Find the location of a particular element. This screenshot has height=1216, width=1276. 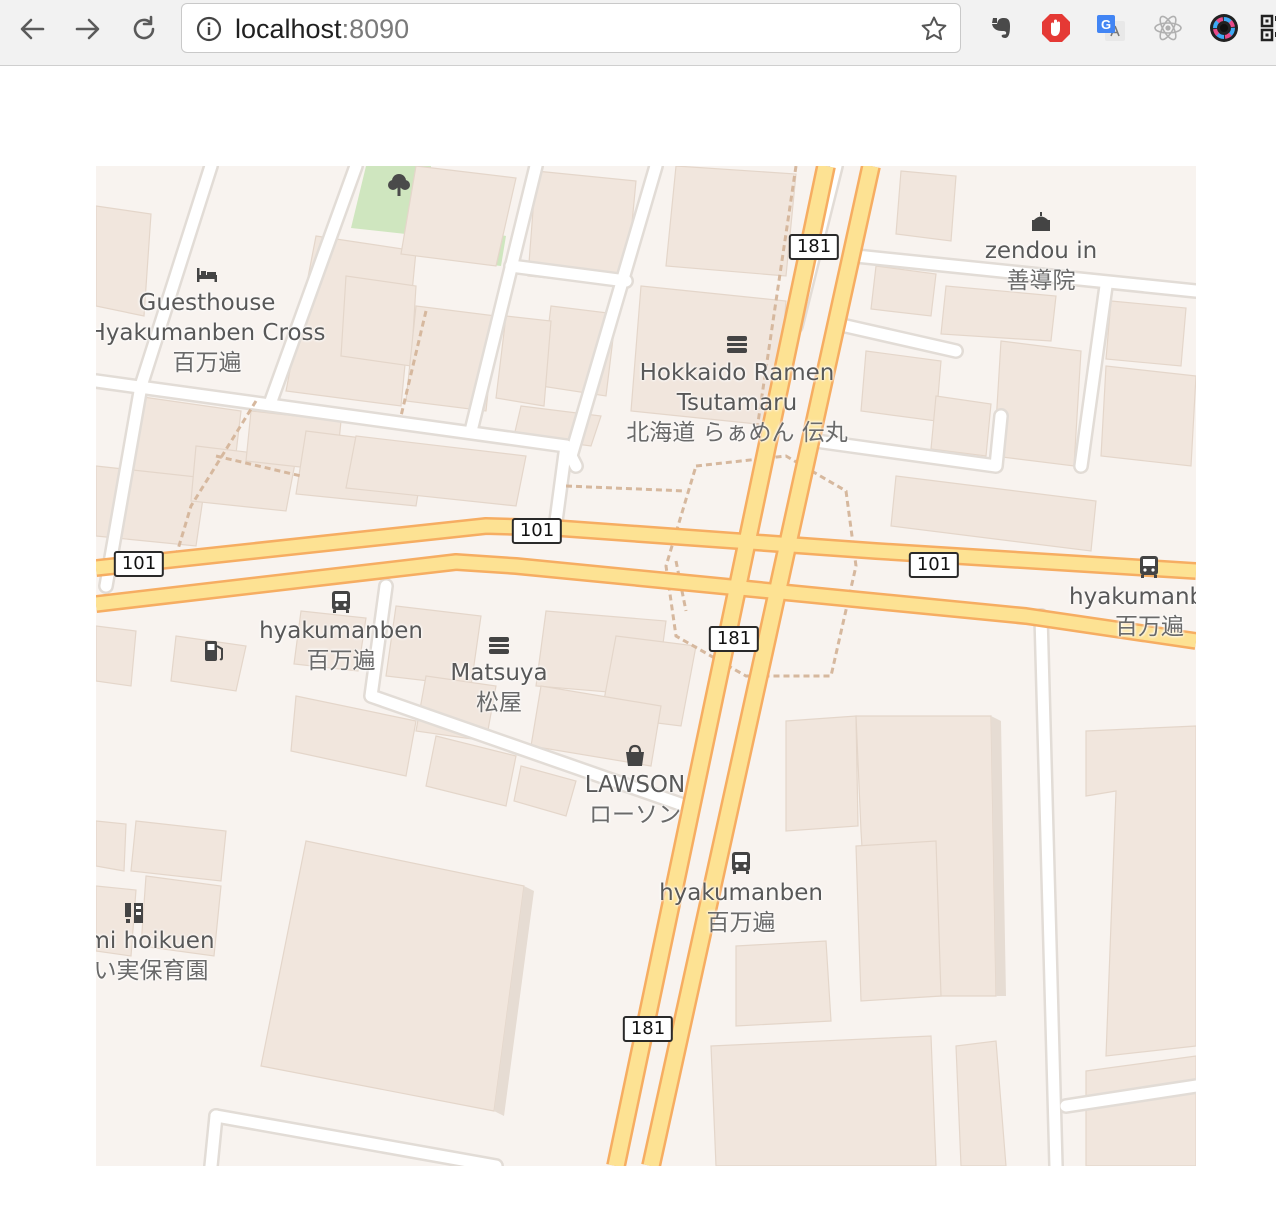

browser-toolbar: localhost:8090 G is located at coordinates (638, 33).